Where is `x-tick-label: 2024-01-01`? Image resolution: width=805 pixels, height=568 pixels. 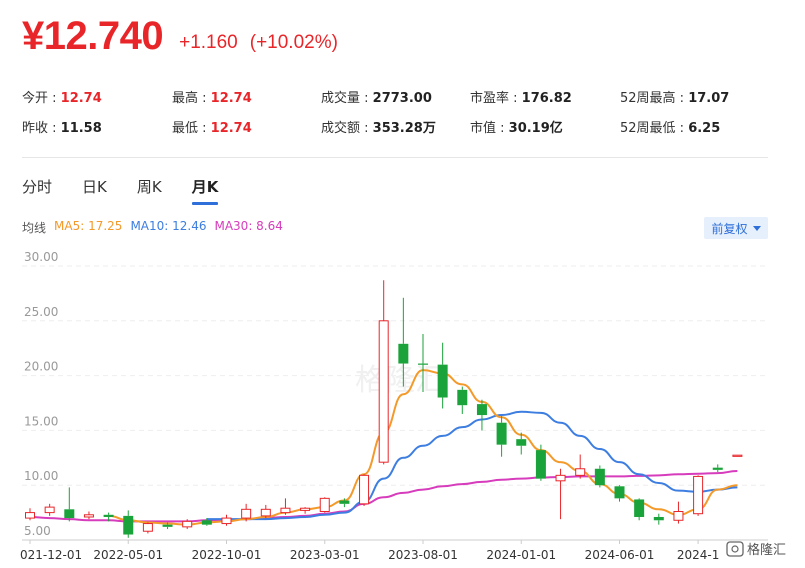 x-tick-label: 2024-01-01 is located at coordinates (521, 555).